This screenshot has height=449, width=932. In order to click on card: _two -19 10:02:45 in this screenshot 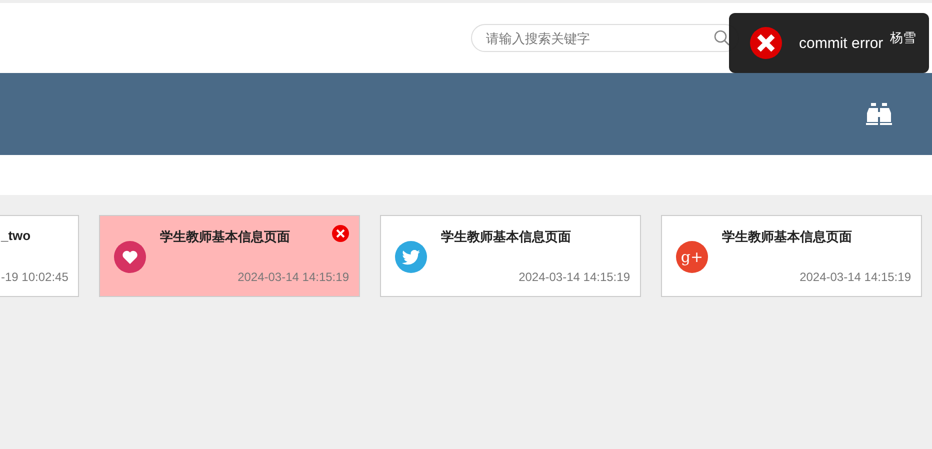, I will do `click(39, 256)`.